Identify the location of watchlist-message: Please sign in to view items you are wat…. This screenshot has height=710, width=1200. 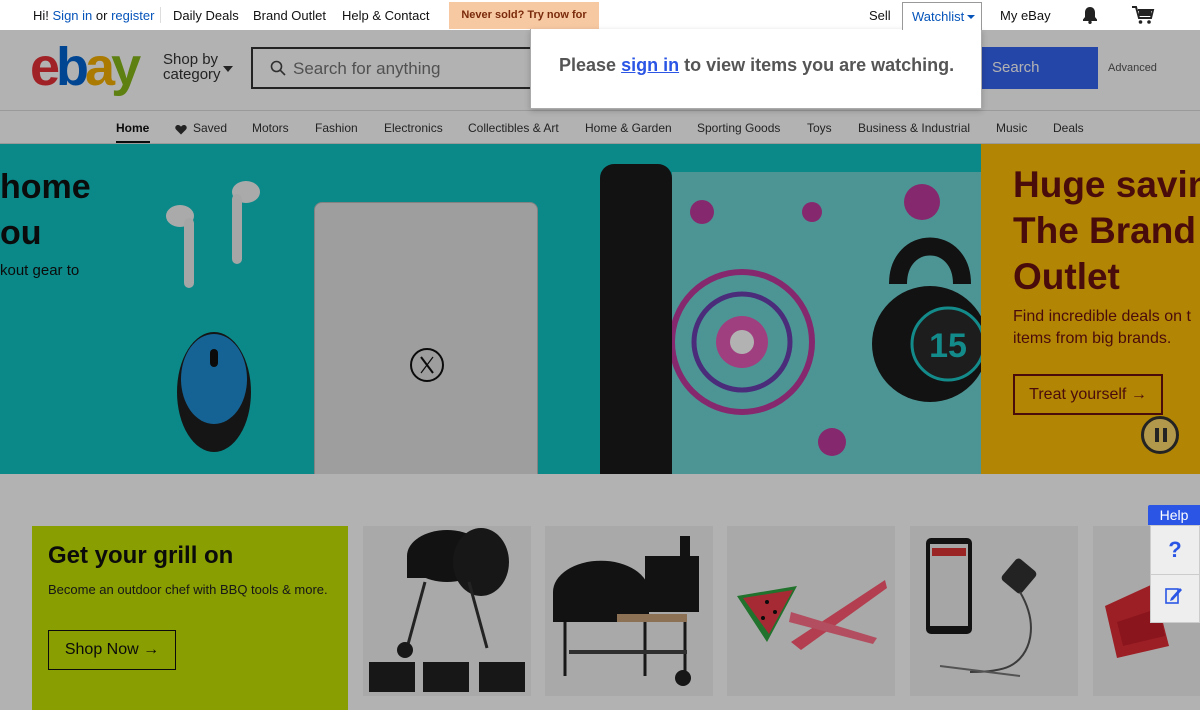
(756, 65).